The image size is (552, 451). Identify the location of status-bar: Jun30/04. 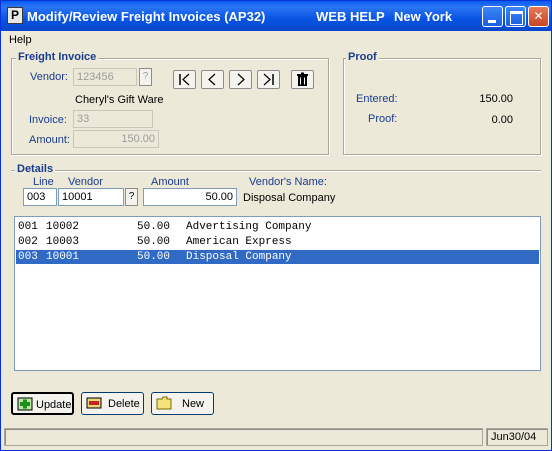
(276, 438).